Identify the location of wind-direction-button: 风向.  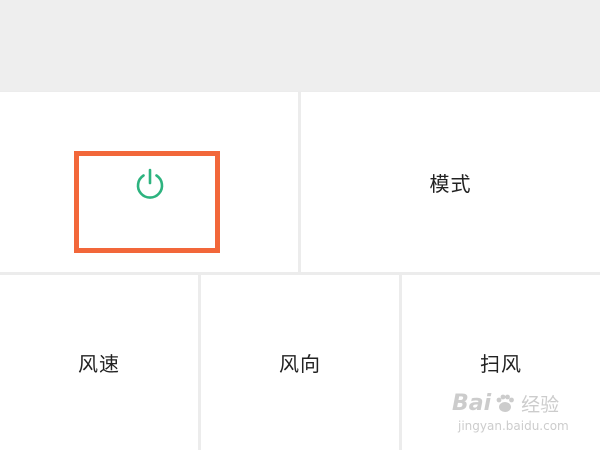
(300, 362).